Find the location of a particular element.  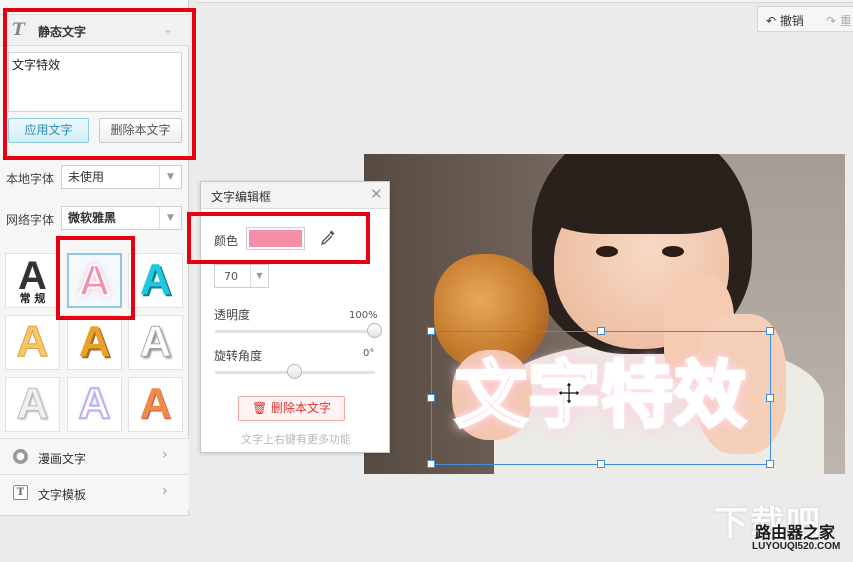

color-swatch-fill is located at coordinates (275, 238).